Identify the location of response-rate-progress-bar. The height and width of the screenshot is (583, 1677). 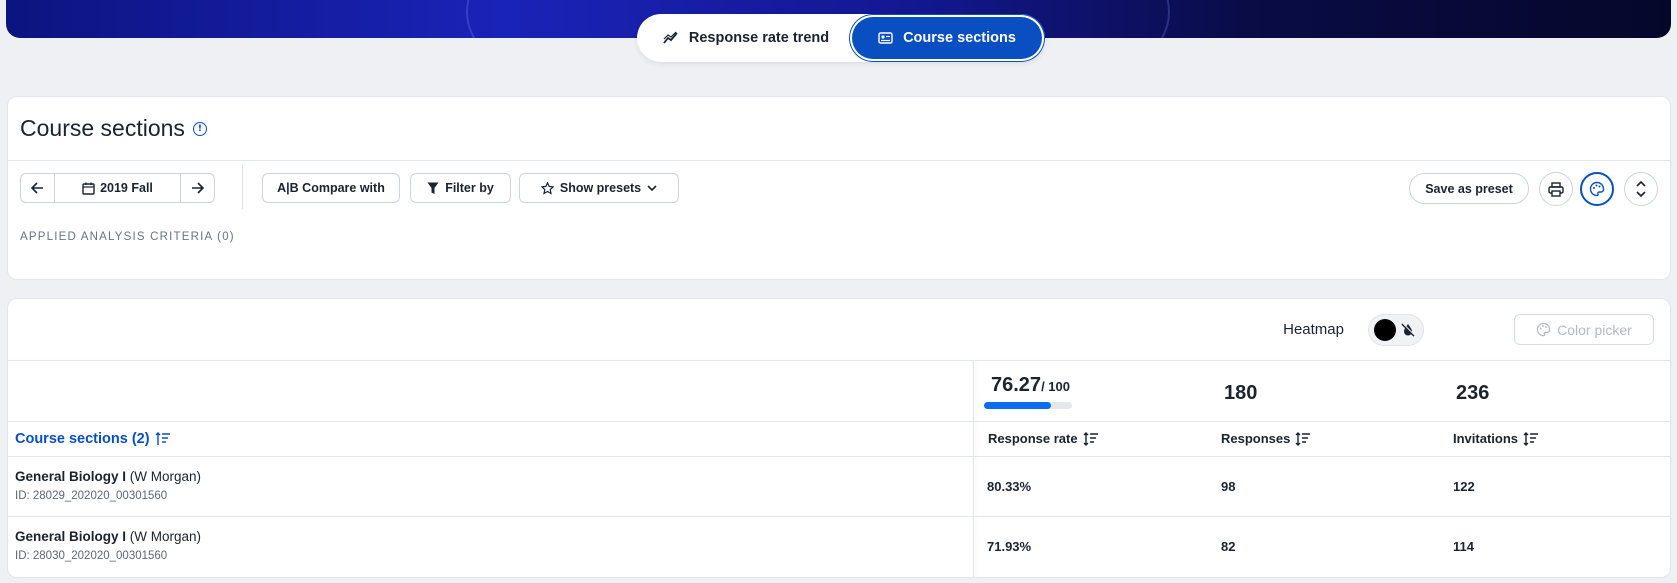
(1028, 405).